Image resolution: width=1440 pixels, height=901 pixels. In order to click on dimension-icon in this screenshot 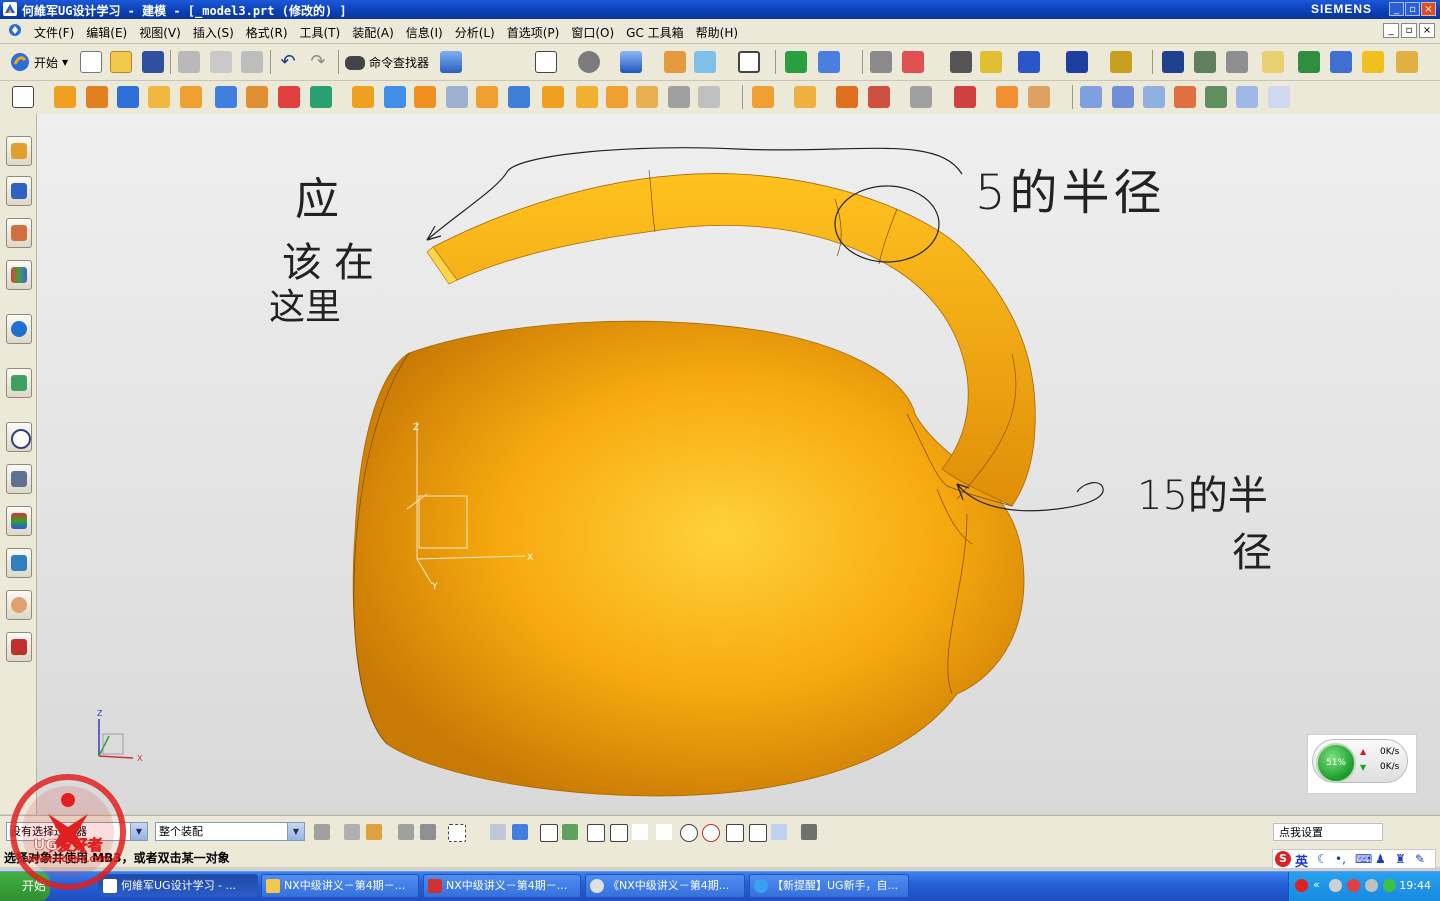, I will do `click(913, 62)`.